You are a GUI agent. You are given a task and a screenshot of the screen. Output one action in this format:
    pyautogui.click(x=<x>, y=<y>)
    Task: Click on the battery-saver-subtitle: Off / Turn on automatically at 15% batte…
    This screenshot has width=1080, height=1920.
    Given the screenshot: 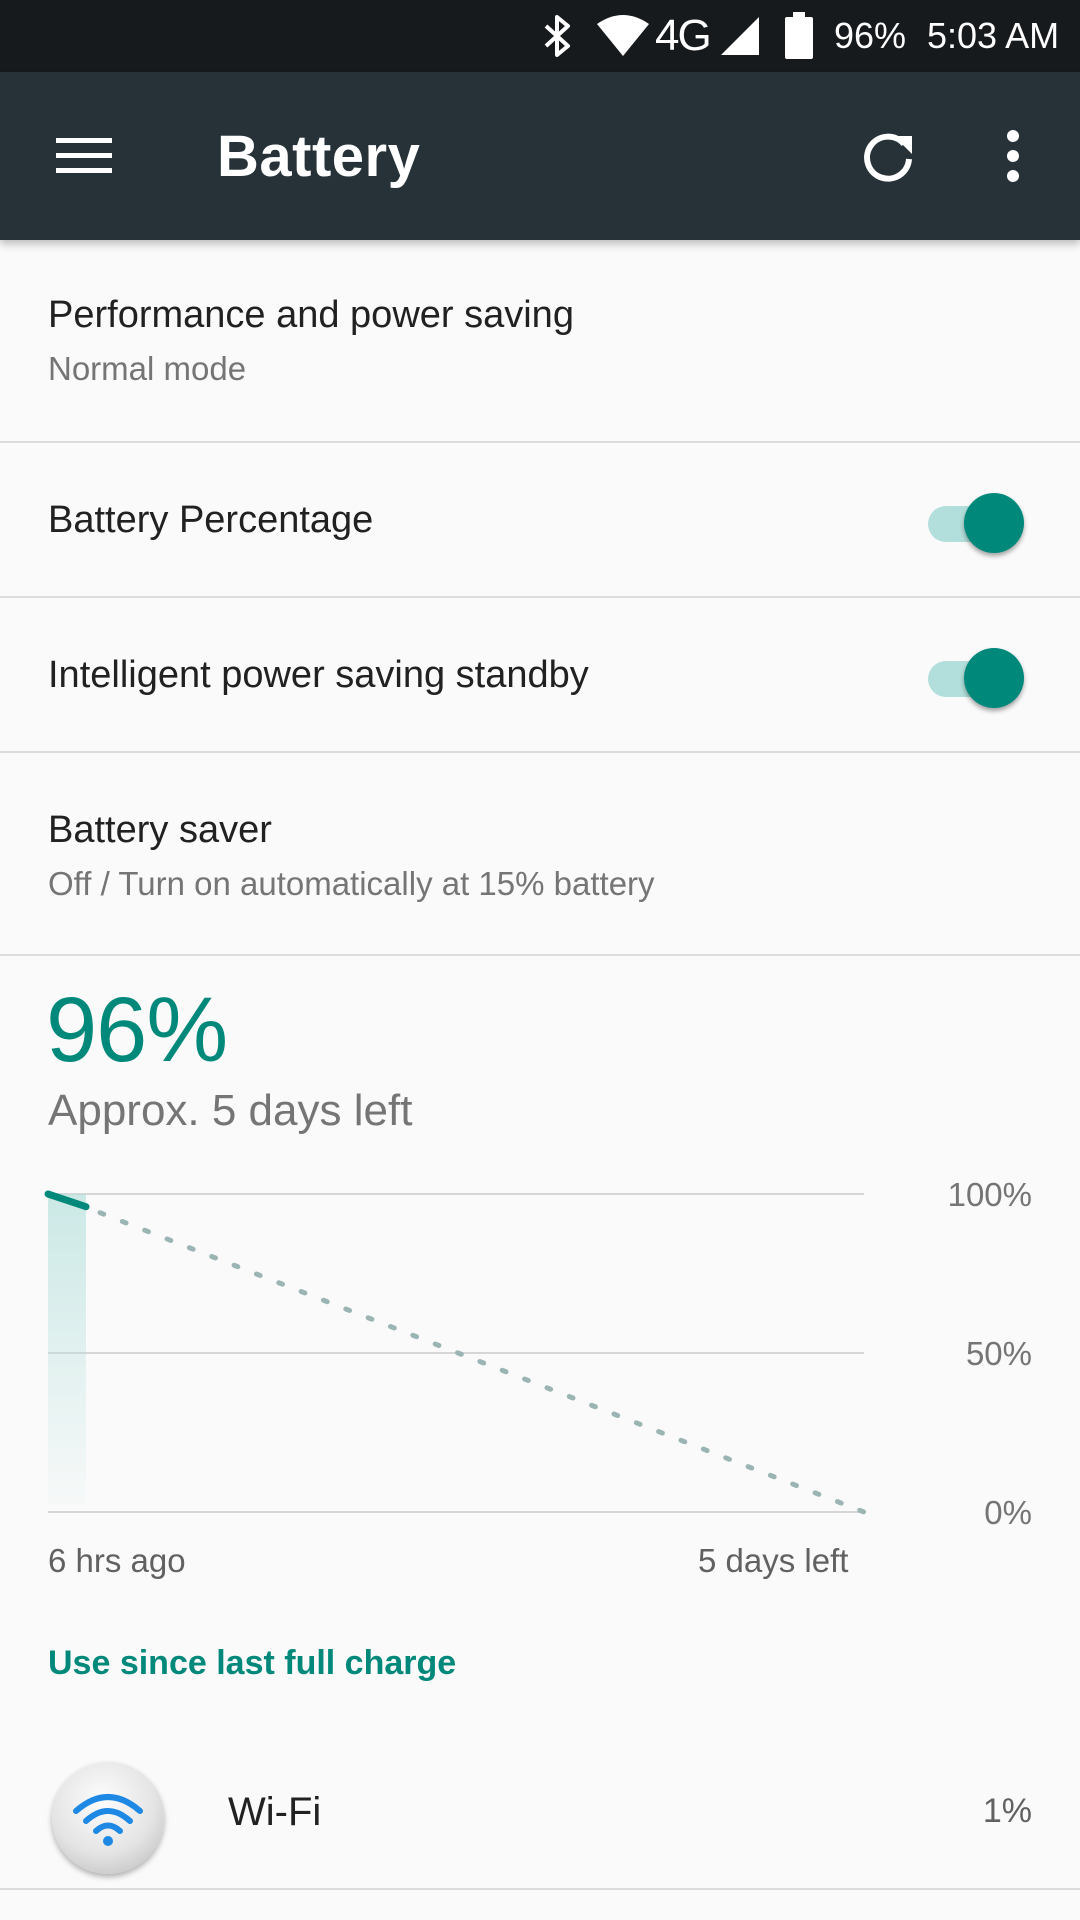 What is the action you would take?
    pyautogui.click(x=351, y=883)
    